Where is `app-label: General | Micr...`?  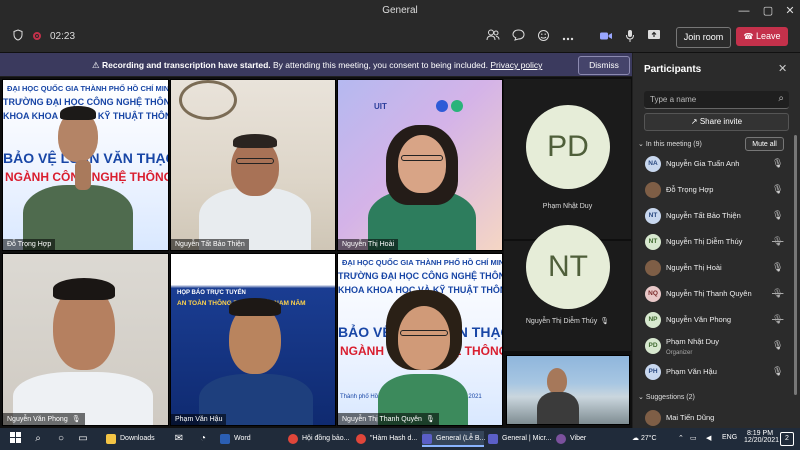 app-label: General | Micr... is located at coordinates (527, 438).